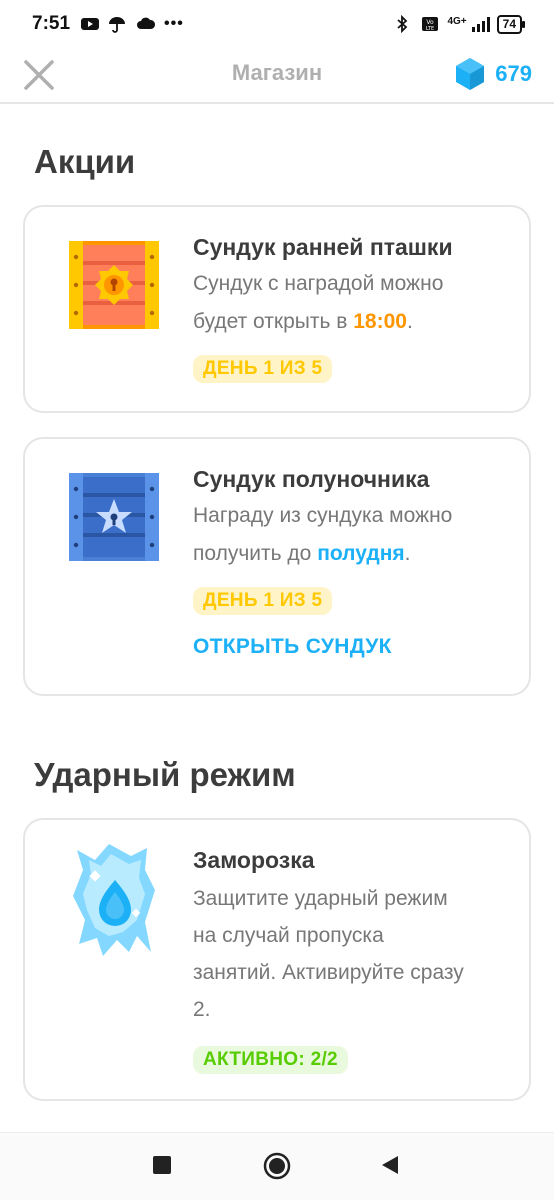  Describe the element at coordinates (51, 23) in the screenshot. I see `status-time: 7:51` at that location.